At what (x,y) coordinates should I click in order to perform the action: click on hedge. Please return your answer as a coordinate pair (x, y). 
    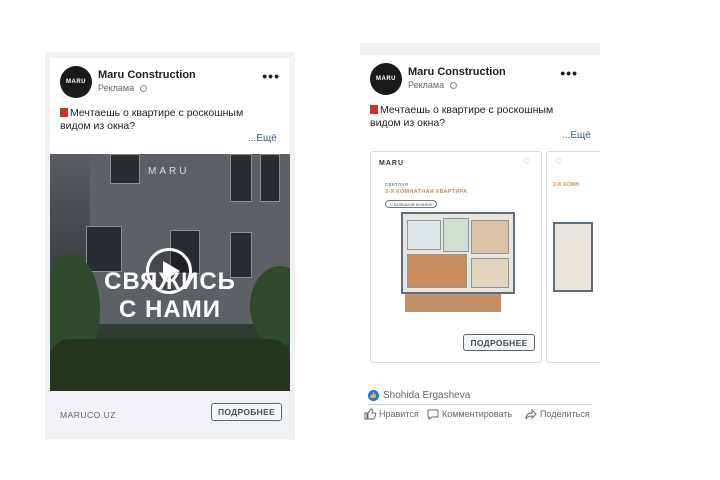
    Looking at the image, I should click on (170, 365).